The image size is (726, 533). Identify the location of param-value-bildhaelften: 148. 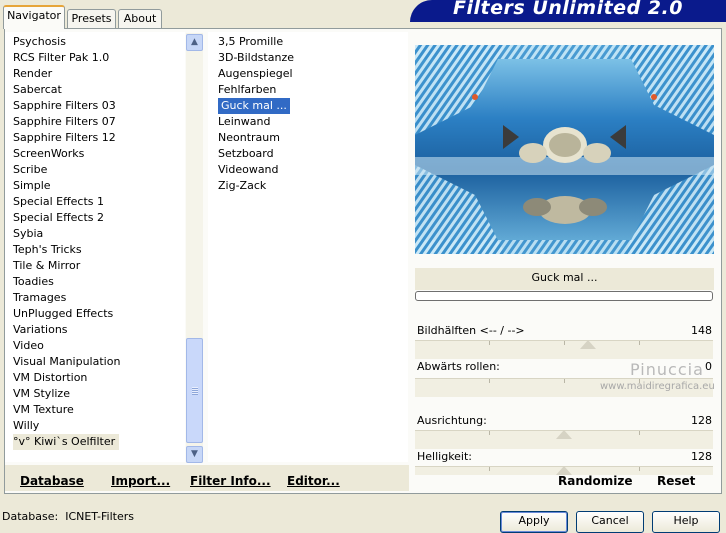
(701, 330).